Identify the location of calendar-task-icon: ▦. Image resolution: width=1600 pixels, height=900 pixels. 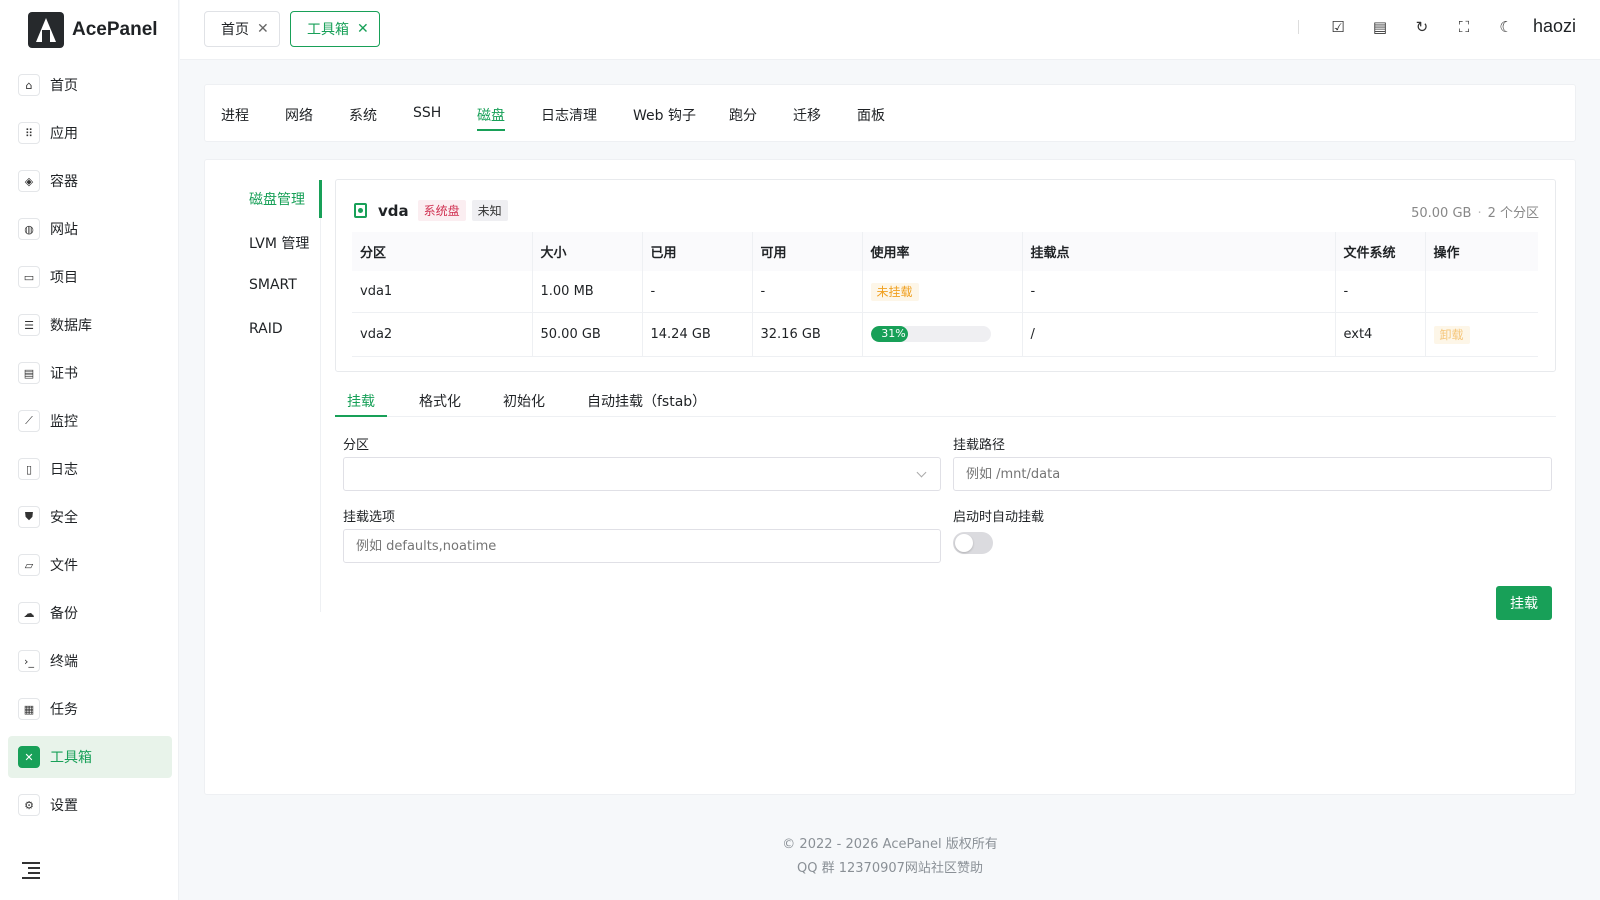
(29, 709).